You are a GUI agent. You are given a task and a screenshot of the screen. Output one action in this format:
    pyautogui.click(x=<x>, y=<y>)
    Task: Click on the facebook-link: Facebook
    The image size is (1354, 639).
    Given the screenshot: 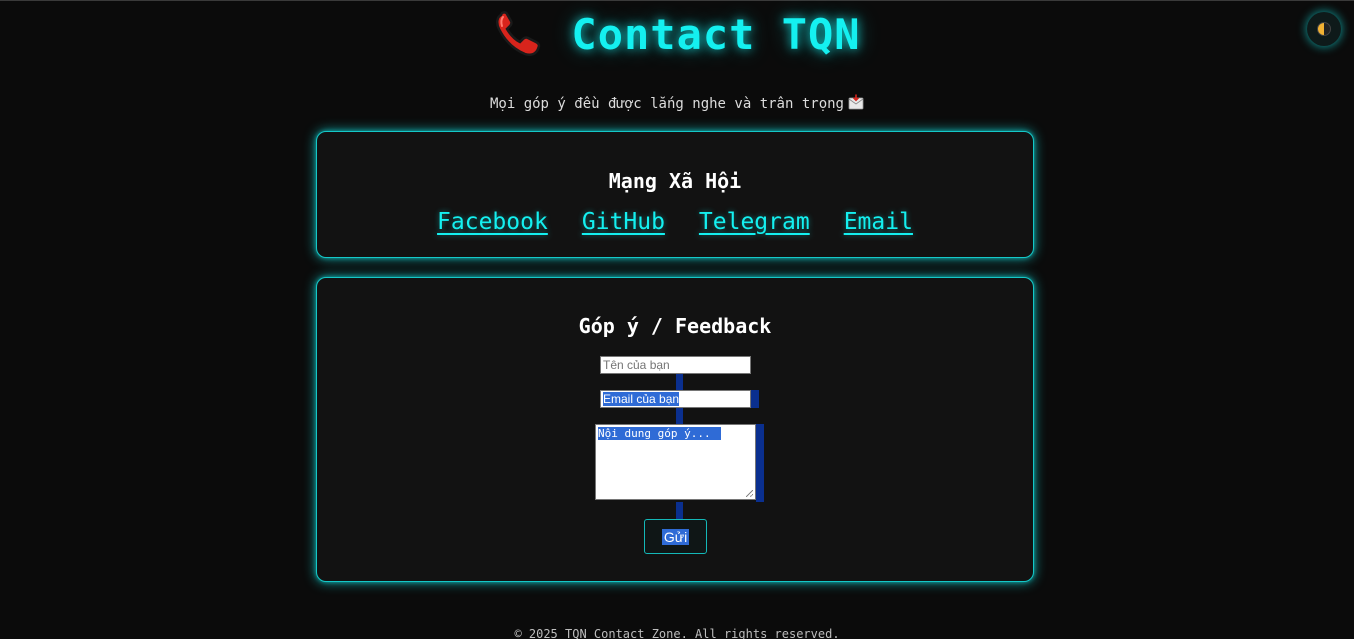 What is the action you would take?
    pyautogui.click(x=492, y=222)
    